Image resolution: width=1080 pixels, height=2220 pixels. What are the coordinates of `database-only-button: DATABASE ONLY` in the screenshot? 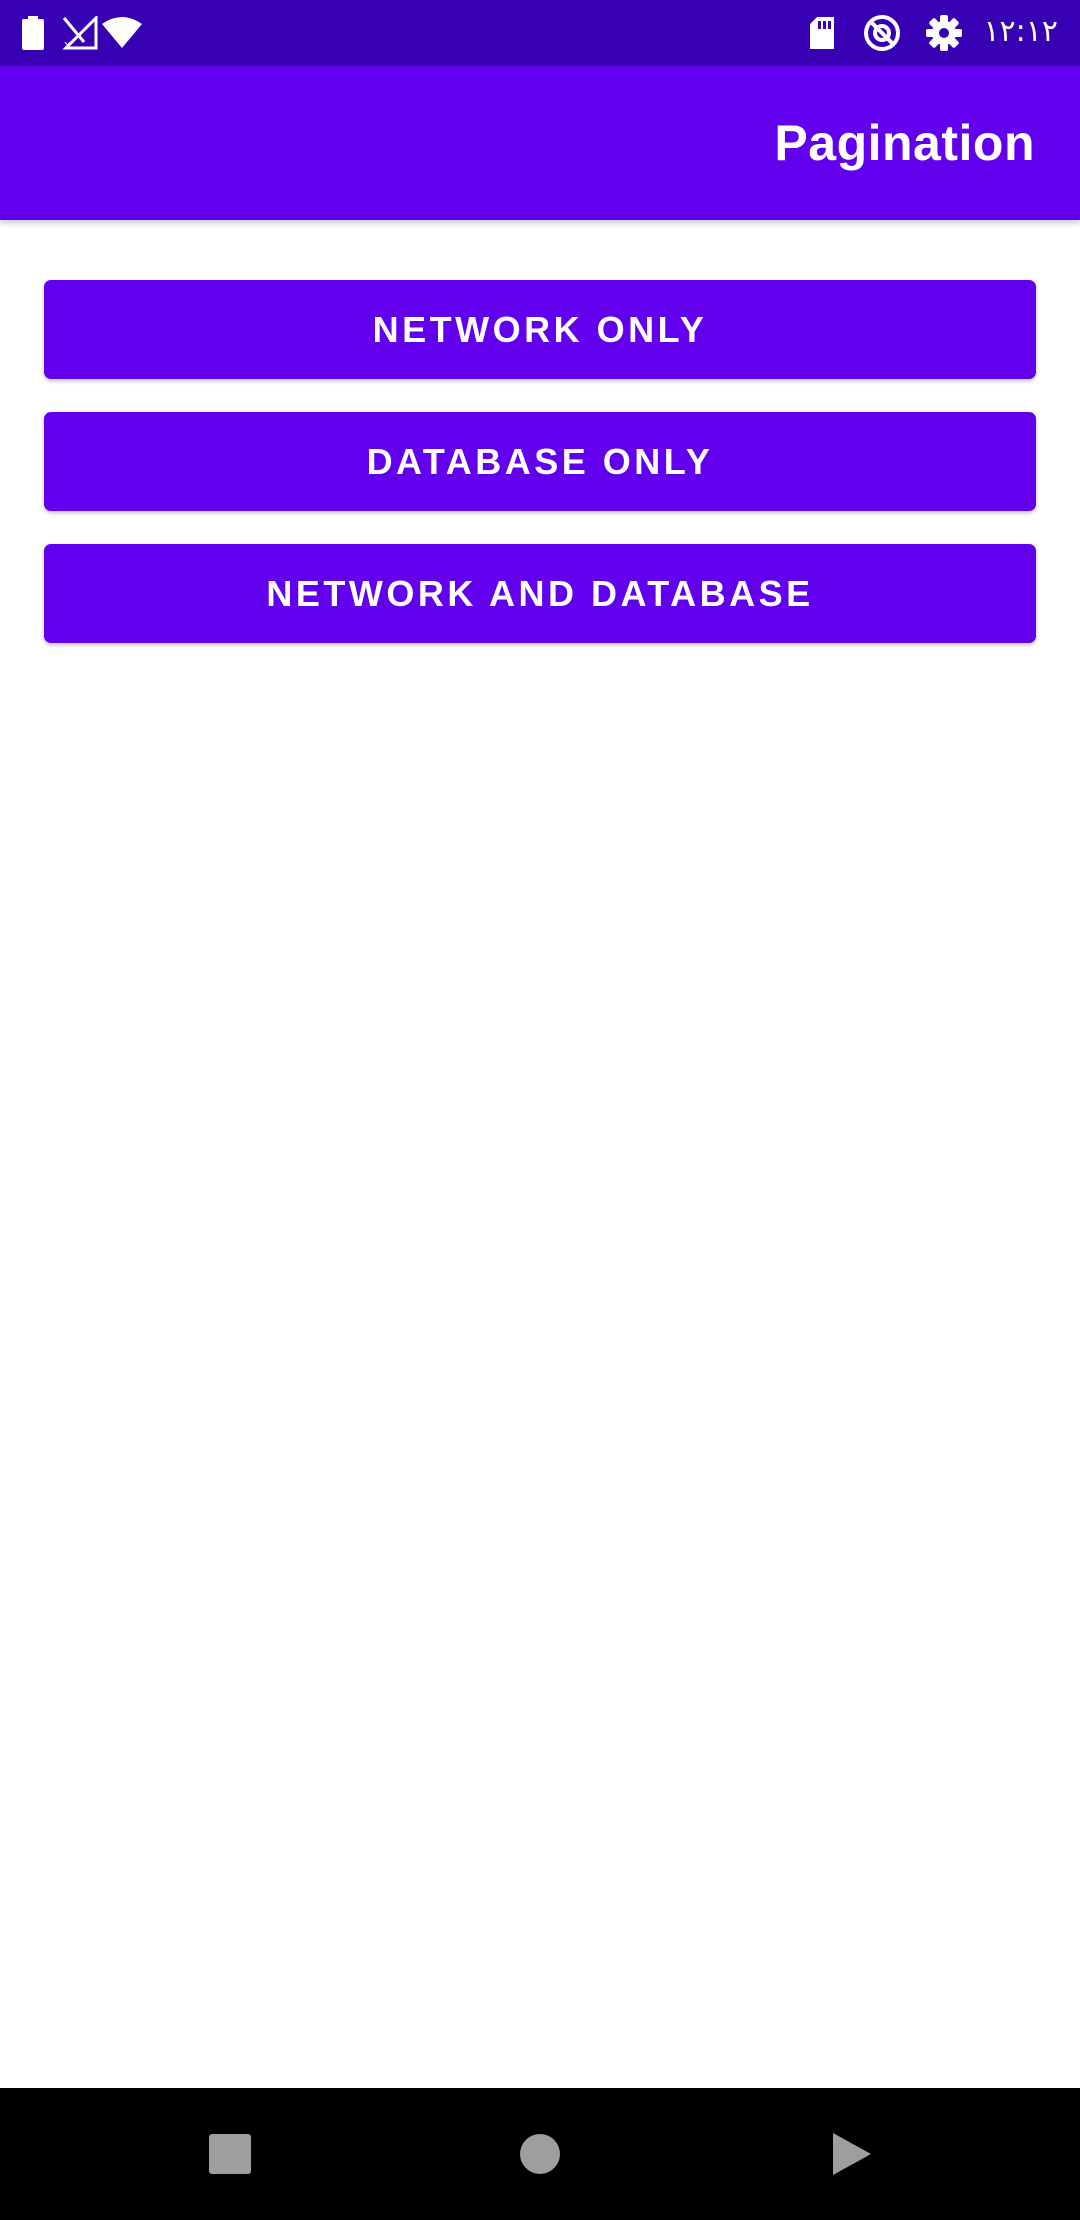 It's located at (540, 461).